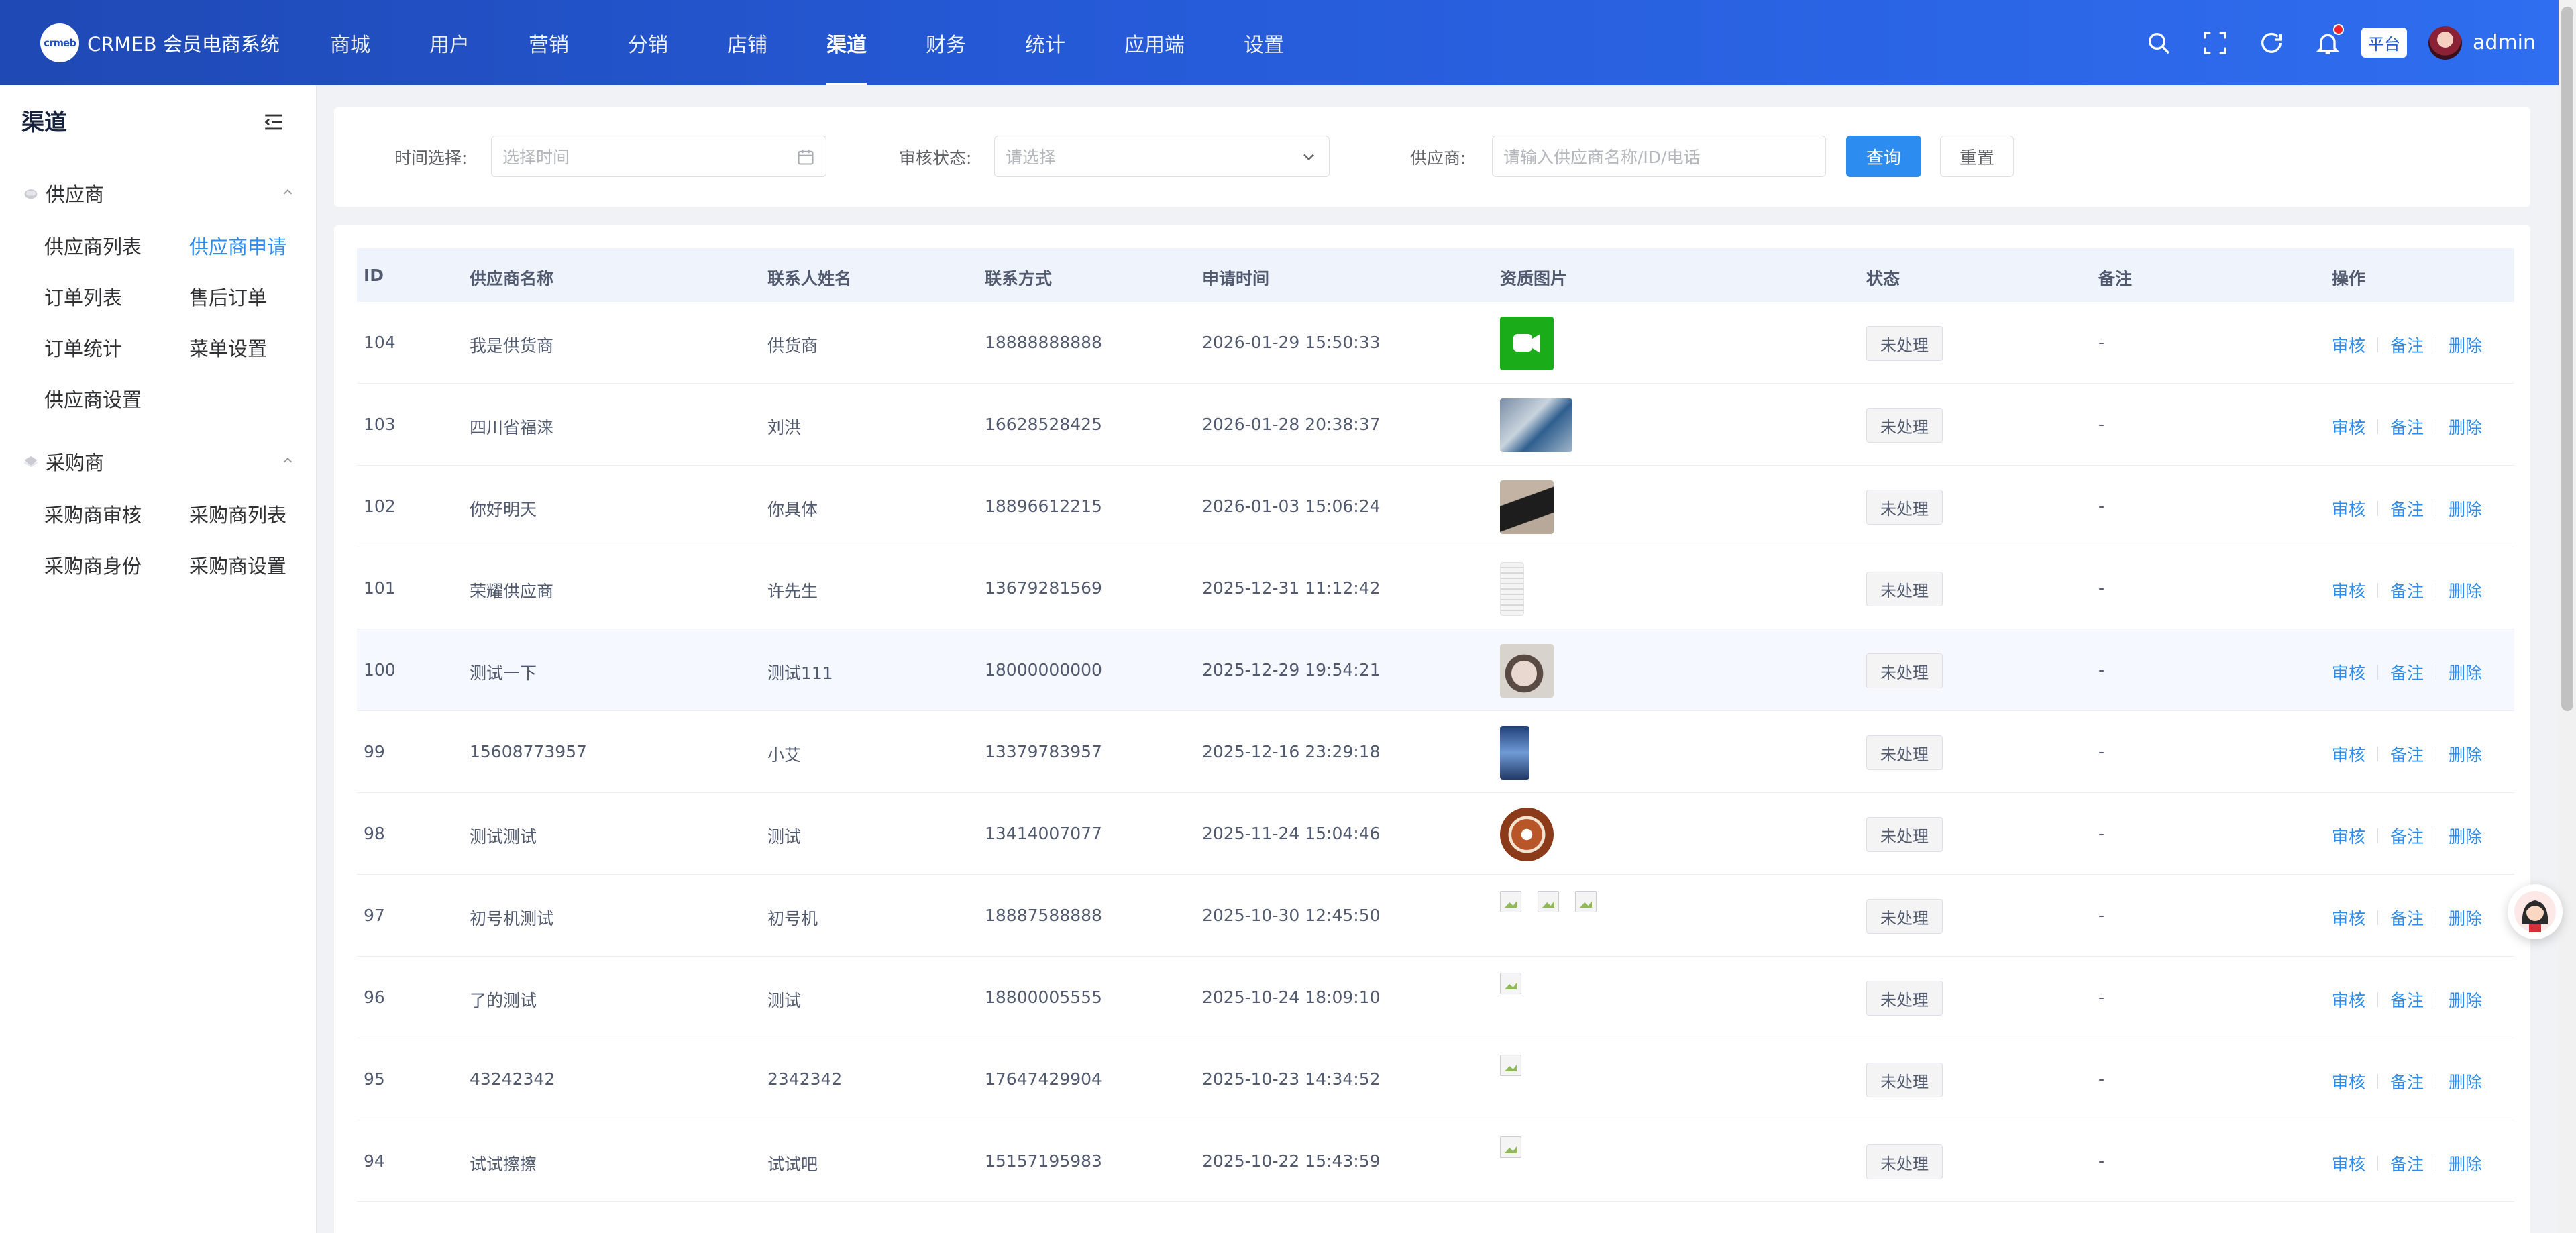 This screenshot has height=1233, width=2576. Describe the element at coordinates (548, 43) in the screenshot. I see `topnav-item-marketing: 营销` at that location.